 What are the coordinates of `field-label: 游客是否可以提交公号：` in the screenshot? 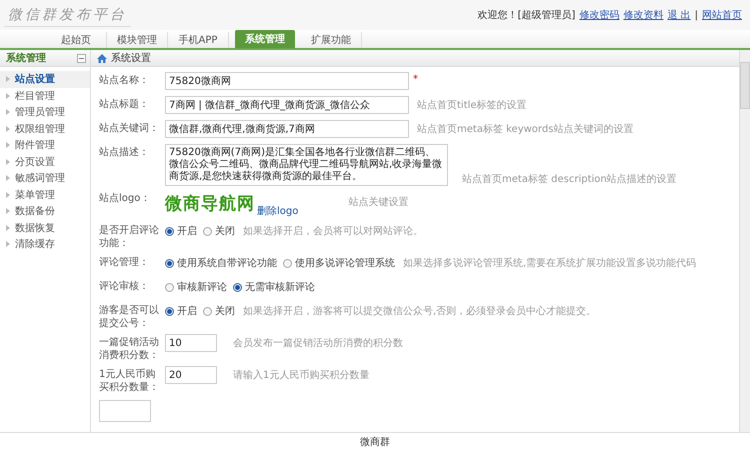 It's located at (129, 317).